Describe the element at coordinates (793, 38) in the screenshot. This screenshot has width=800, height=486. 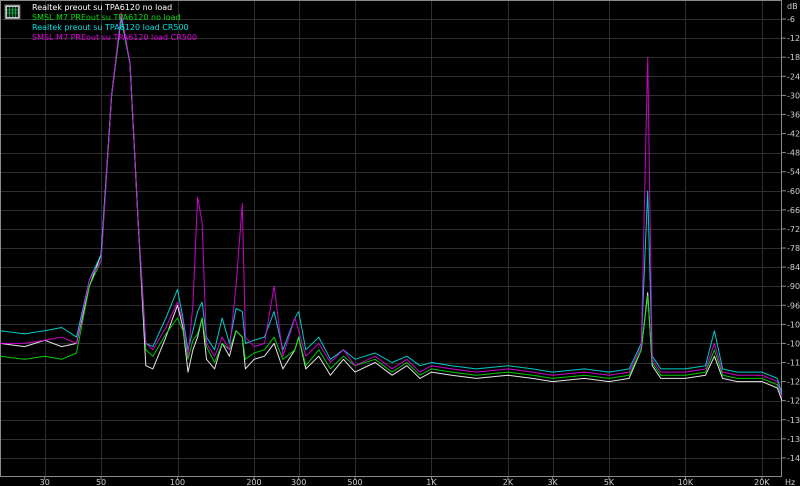
I see `y-tick-label: -12` at that location.